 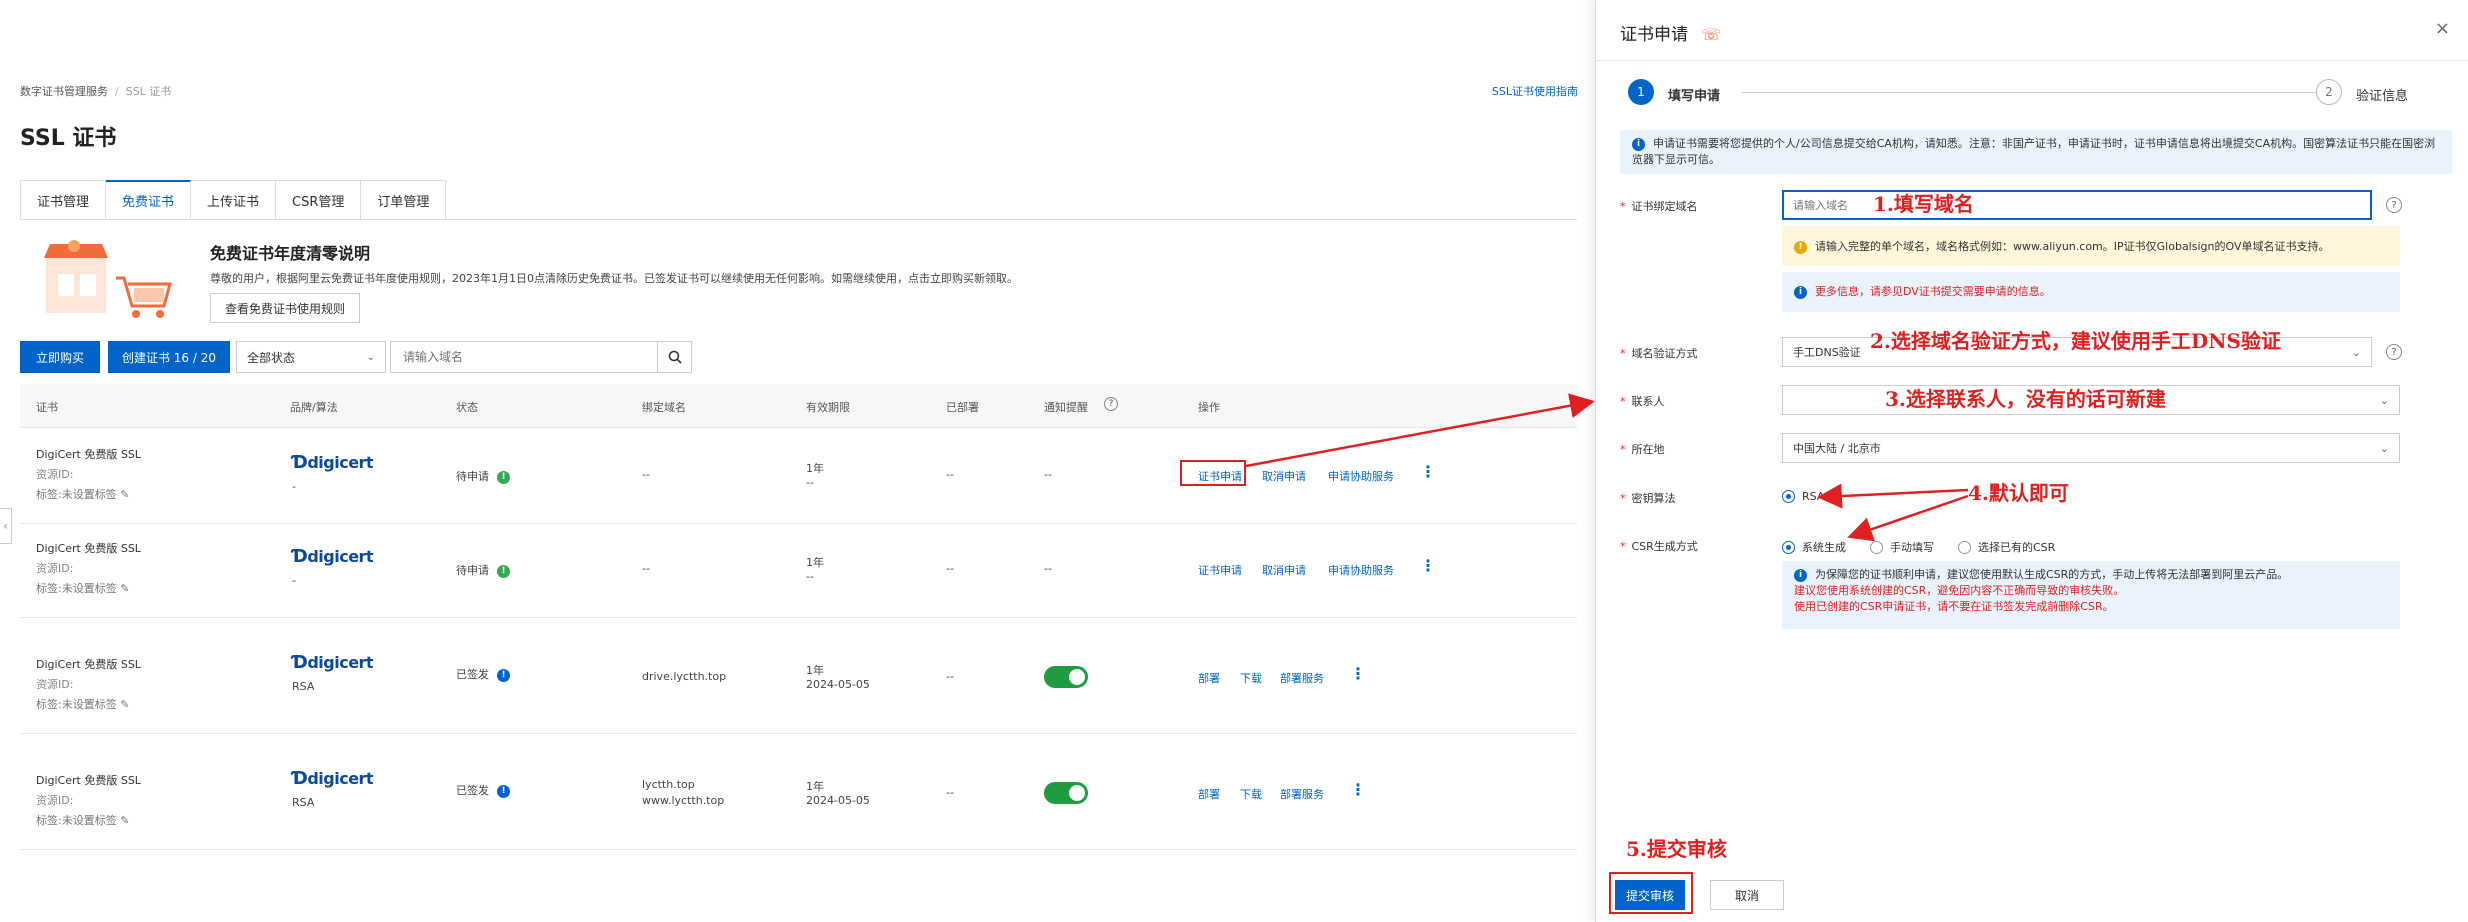 What do you see at coordinates (63, 200) in the screenshot?
I see `tab-cert-management: 证书管理` at bounding box center [63, 200].